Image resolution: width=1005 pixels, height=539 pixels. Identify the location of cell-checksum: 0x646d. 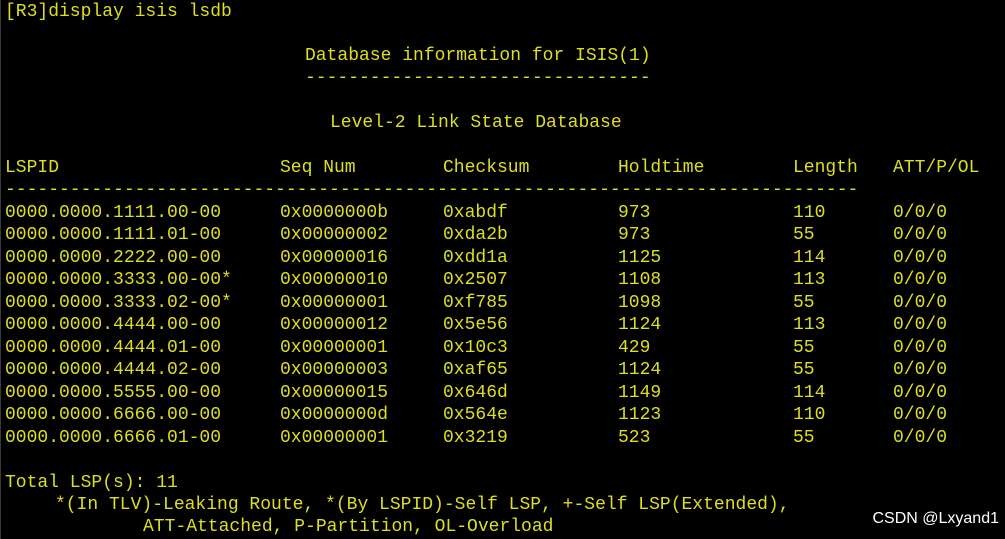
(475, 392).